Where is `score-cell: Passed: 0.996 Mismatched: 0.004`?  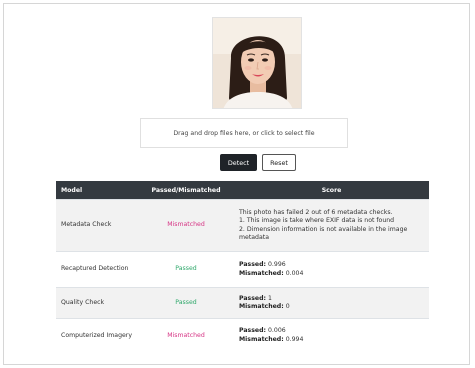 score-cell: Passed: 0.996 Mismatched: 0.004 is located at coordinates (331, 269).